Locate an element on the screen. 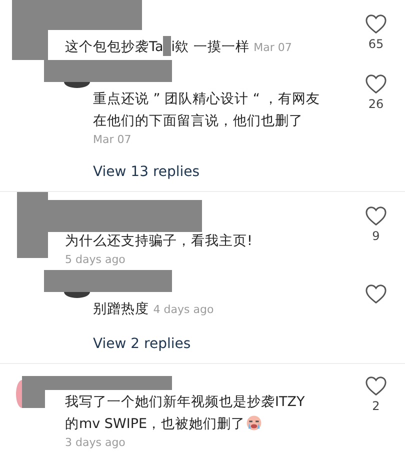 This screenshot has width=405, height=470. comment-text: 重点还说 ” 团队精心设计 “ ，有网友在他们的下面留言说，他们也删了 is located at coordinates (206, 110).